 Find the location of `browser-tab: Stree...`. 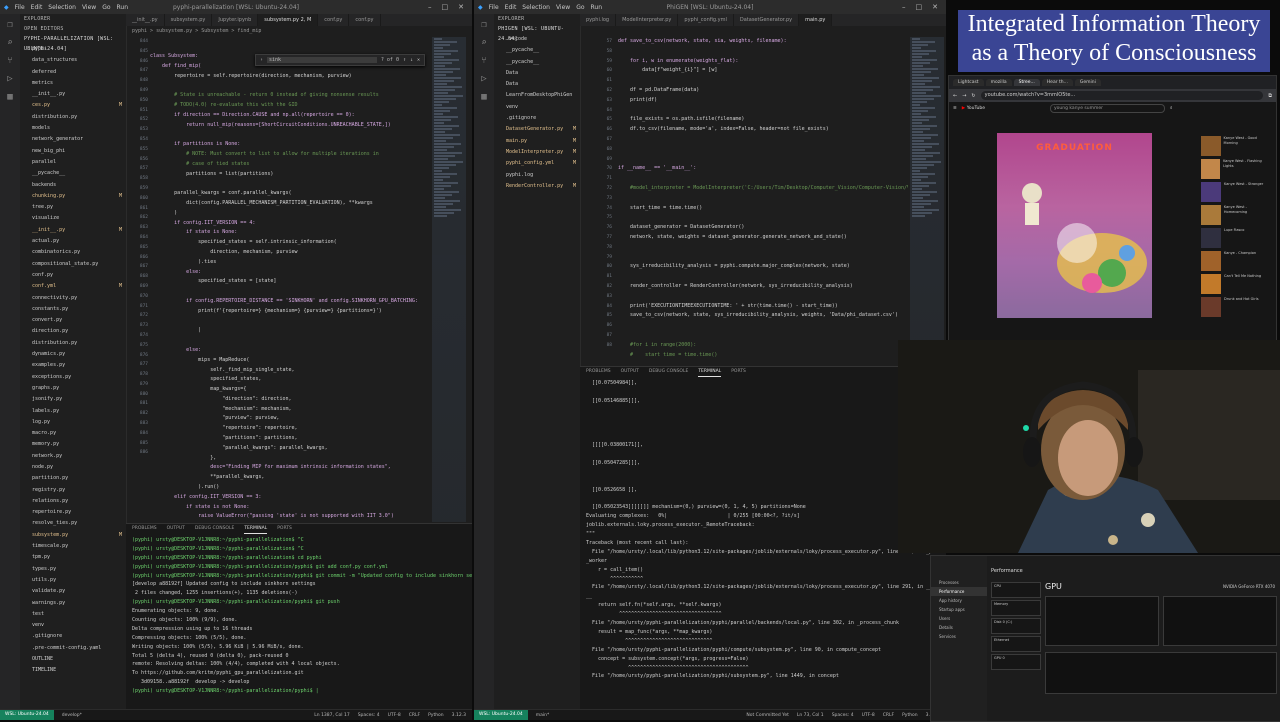

browser-tab: Stree... is located at coordinates (1026, 82).